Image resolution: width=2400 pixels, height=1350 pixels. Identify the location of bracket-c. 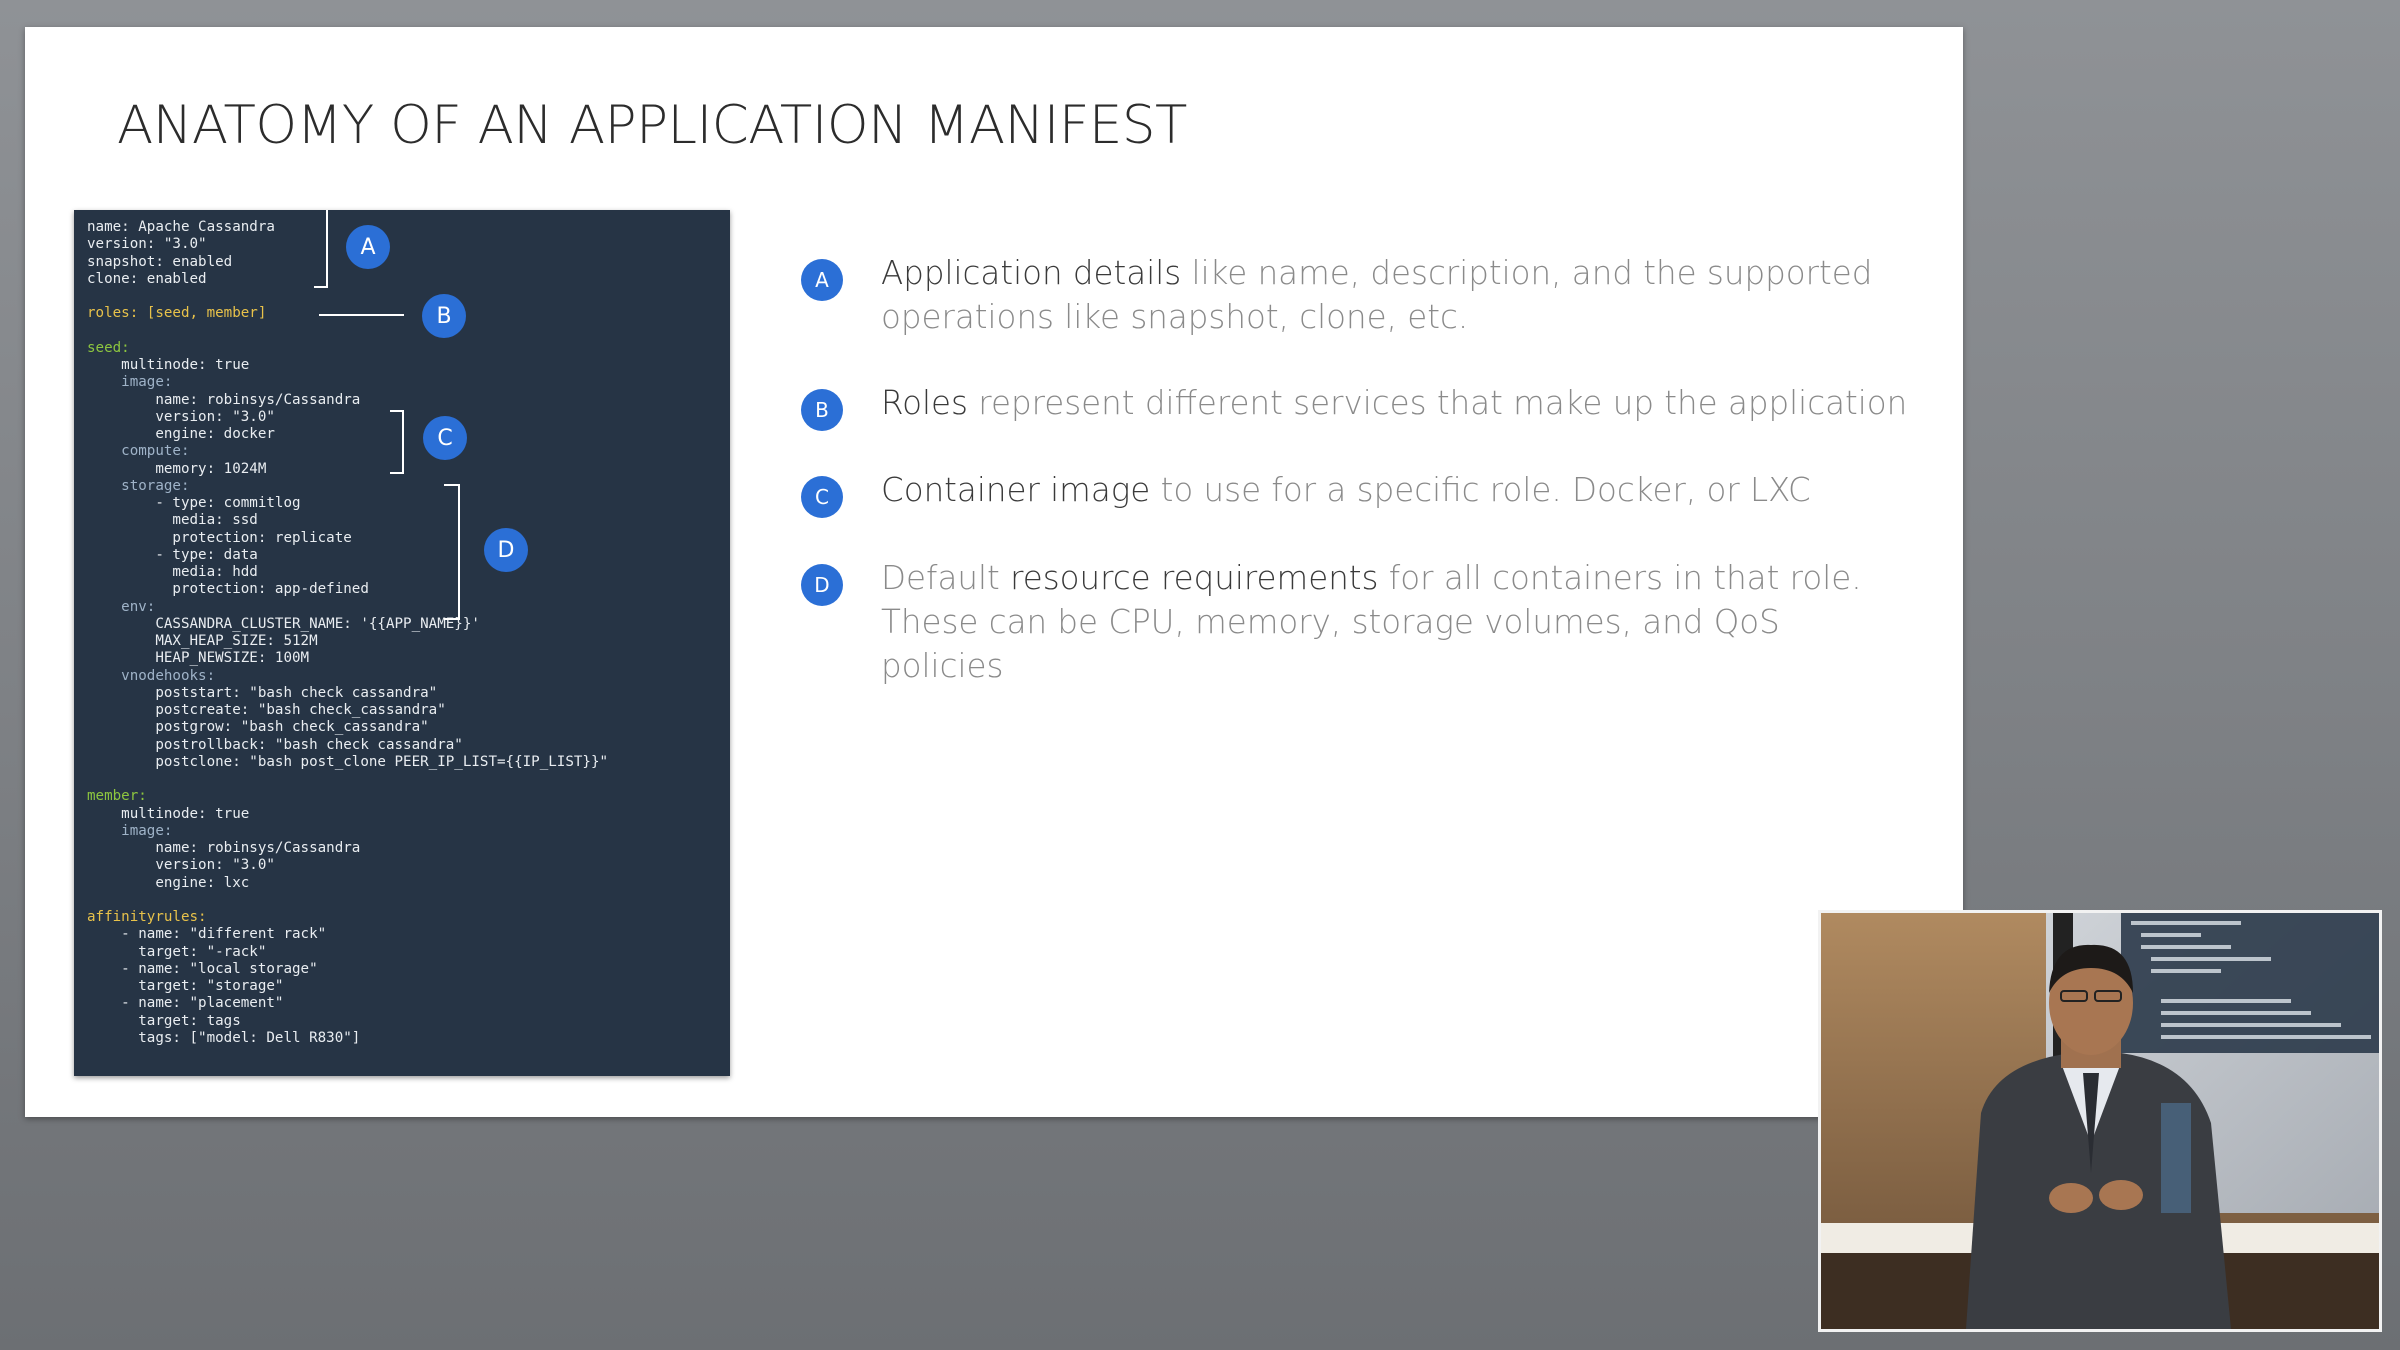
(397, 442).